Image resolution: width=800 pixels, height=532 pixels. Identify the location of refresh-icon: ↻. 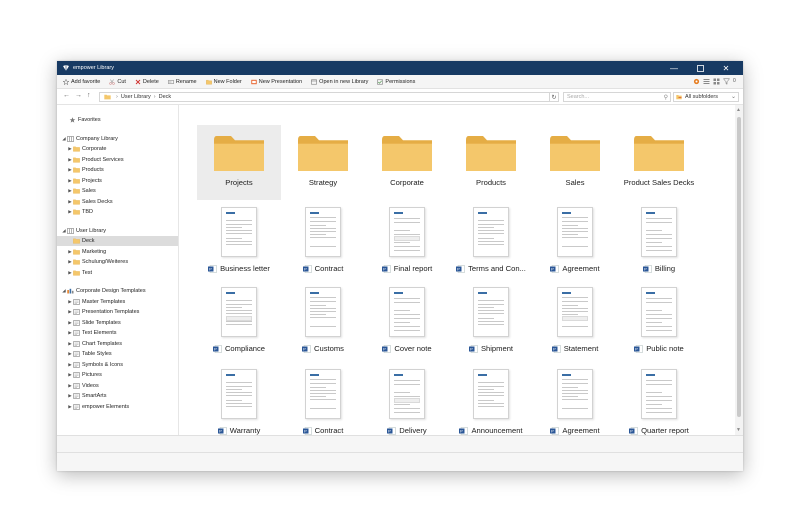
(554, 97).